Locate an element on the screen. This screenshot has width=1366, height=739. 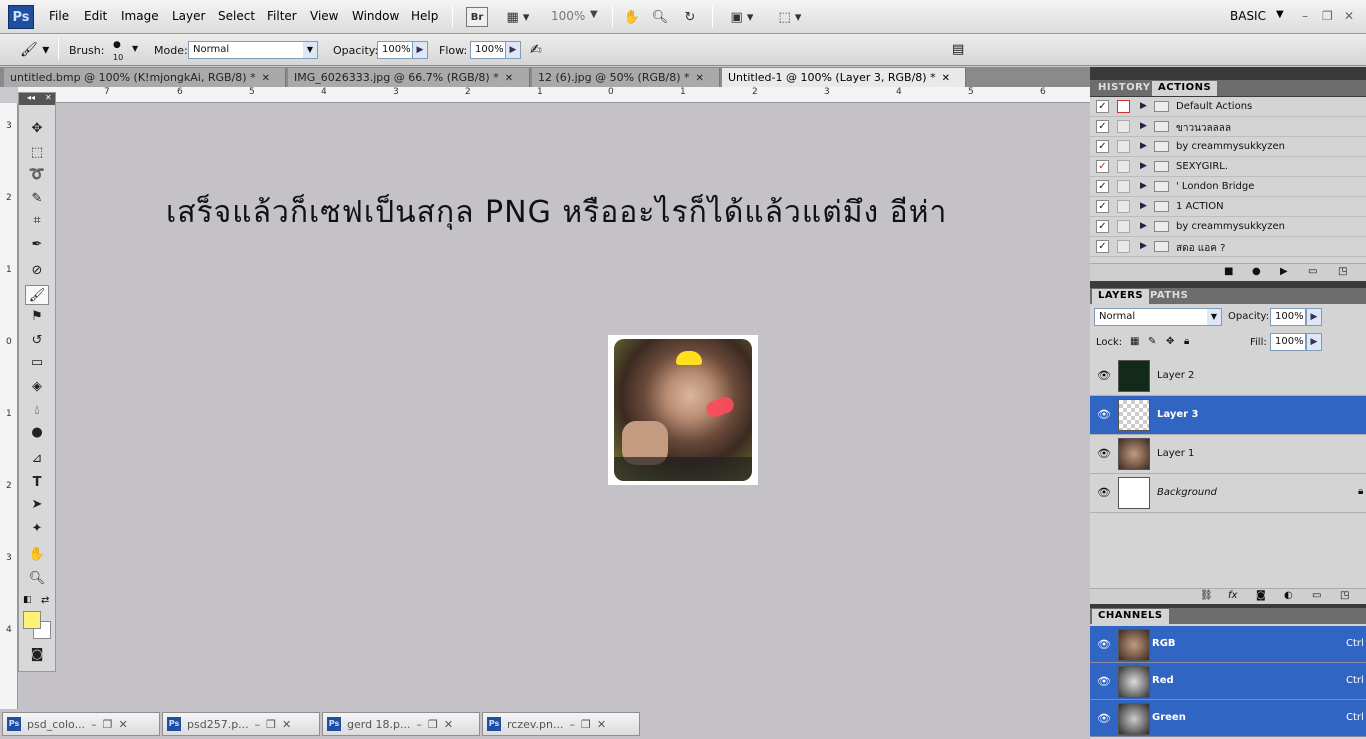
quick-mask-icon: ◙ is located at coordinates (37, 655).